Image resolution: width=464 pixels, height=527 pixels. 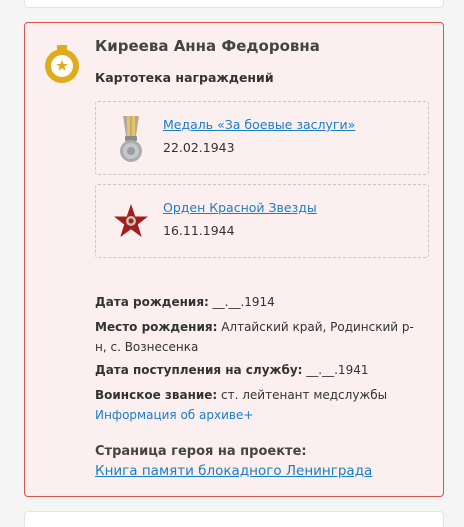 I want to click on service-date: Дата поступления на службу: __.__.1941, so click(x=260, y=370).